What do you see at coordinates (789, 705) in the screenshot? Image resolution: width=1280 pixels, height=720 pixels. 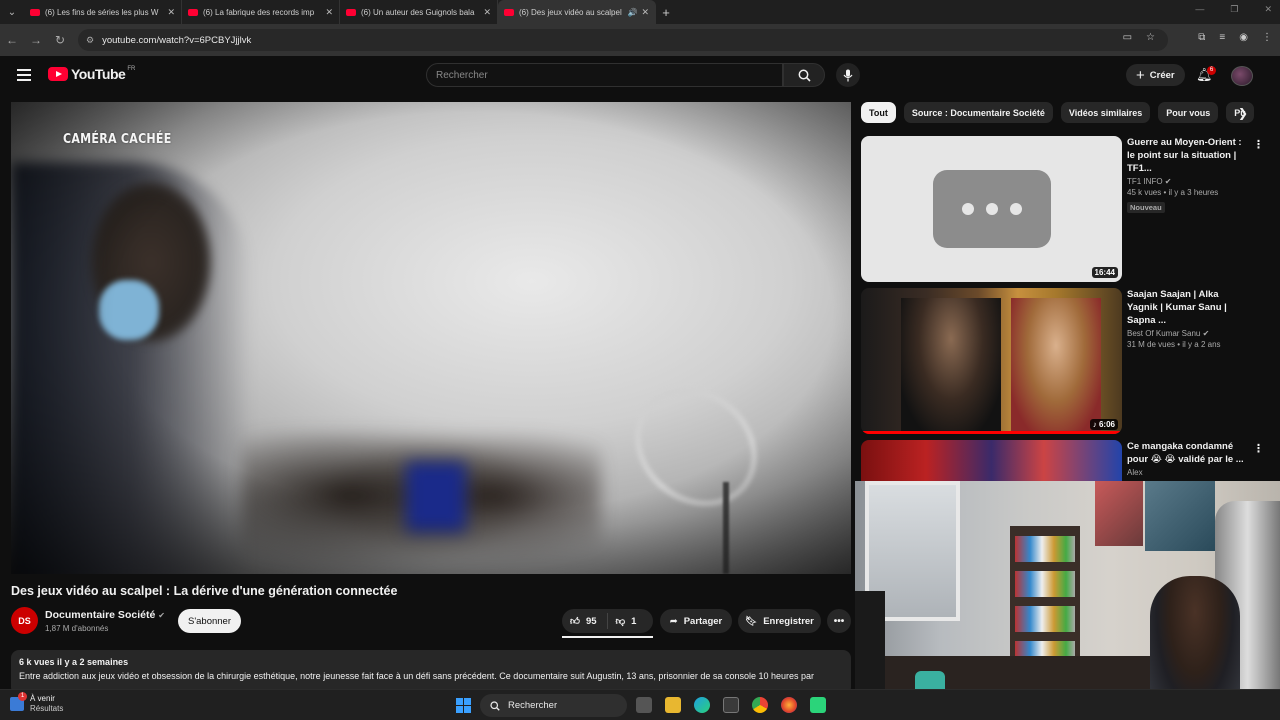 I see `firefox-icon` at bounding box center [789, 705].